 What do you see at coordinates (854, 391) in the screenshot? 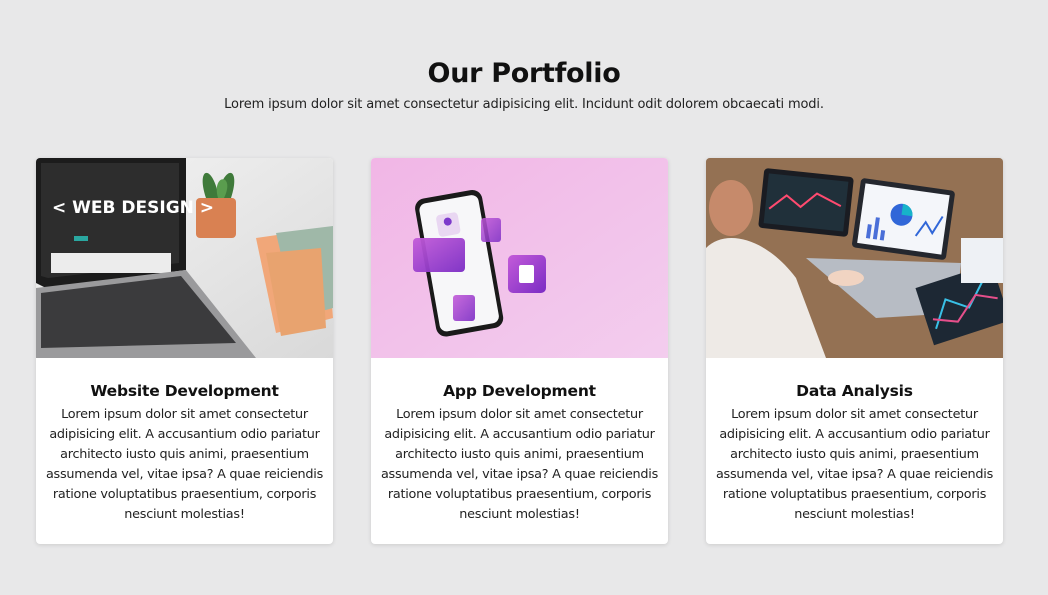
I see `card-title: Data Analysis` at bounding box center [854, 391].